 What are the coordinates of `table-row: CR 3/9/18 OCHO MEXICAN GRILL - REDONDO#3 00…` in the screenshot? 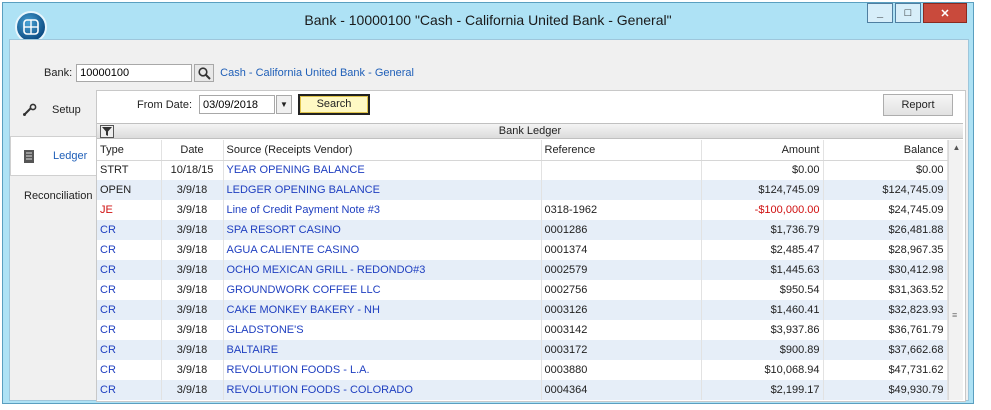 It's located at (522, 270).